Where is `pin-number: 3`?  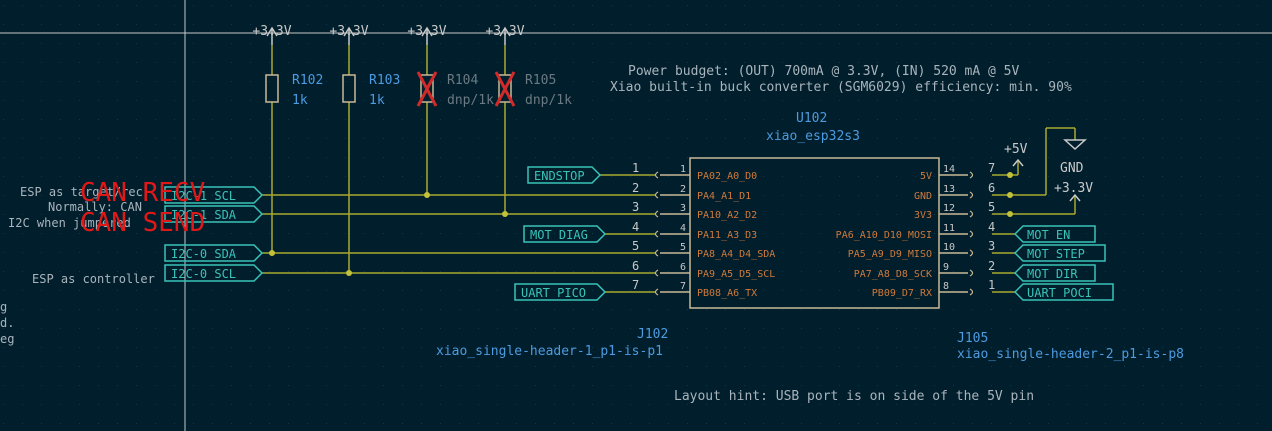
pin-number: 3 is located at coordinates (683, 208).